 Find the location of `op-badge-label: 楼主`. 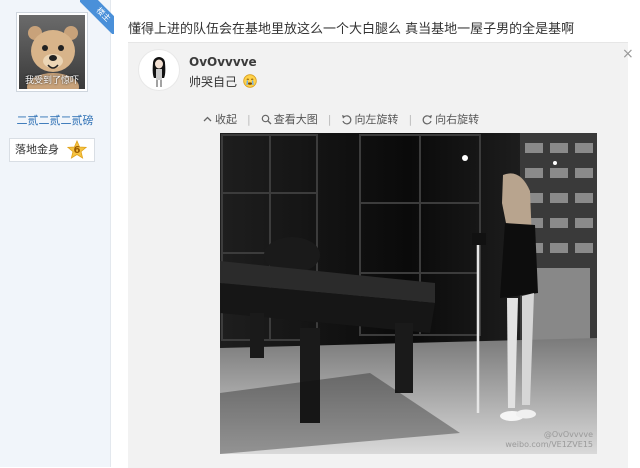

op-badge-label: 楼主 is located at coordinates (97, 17).